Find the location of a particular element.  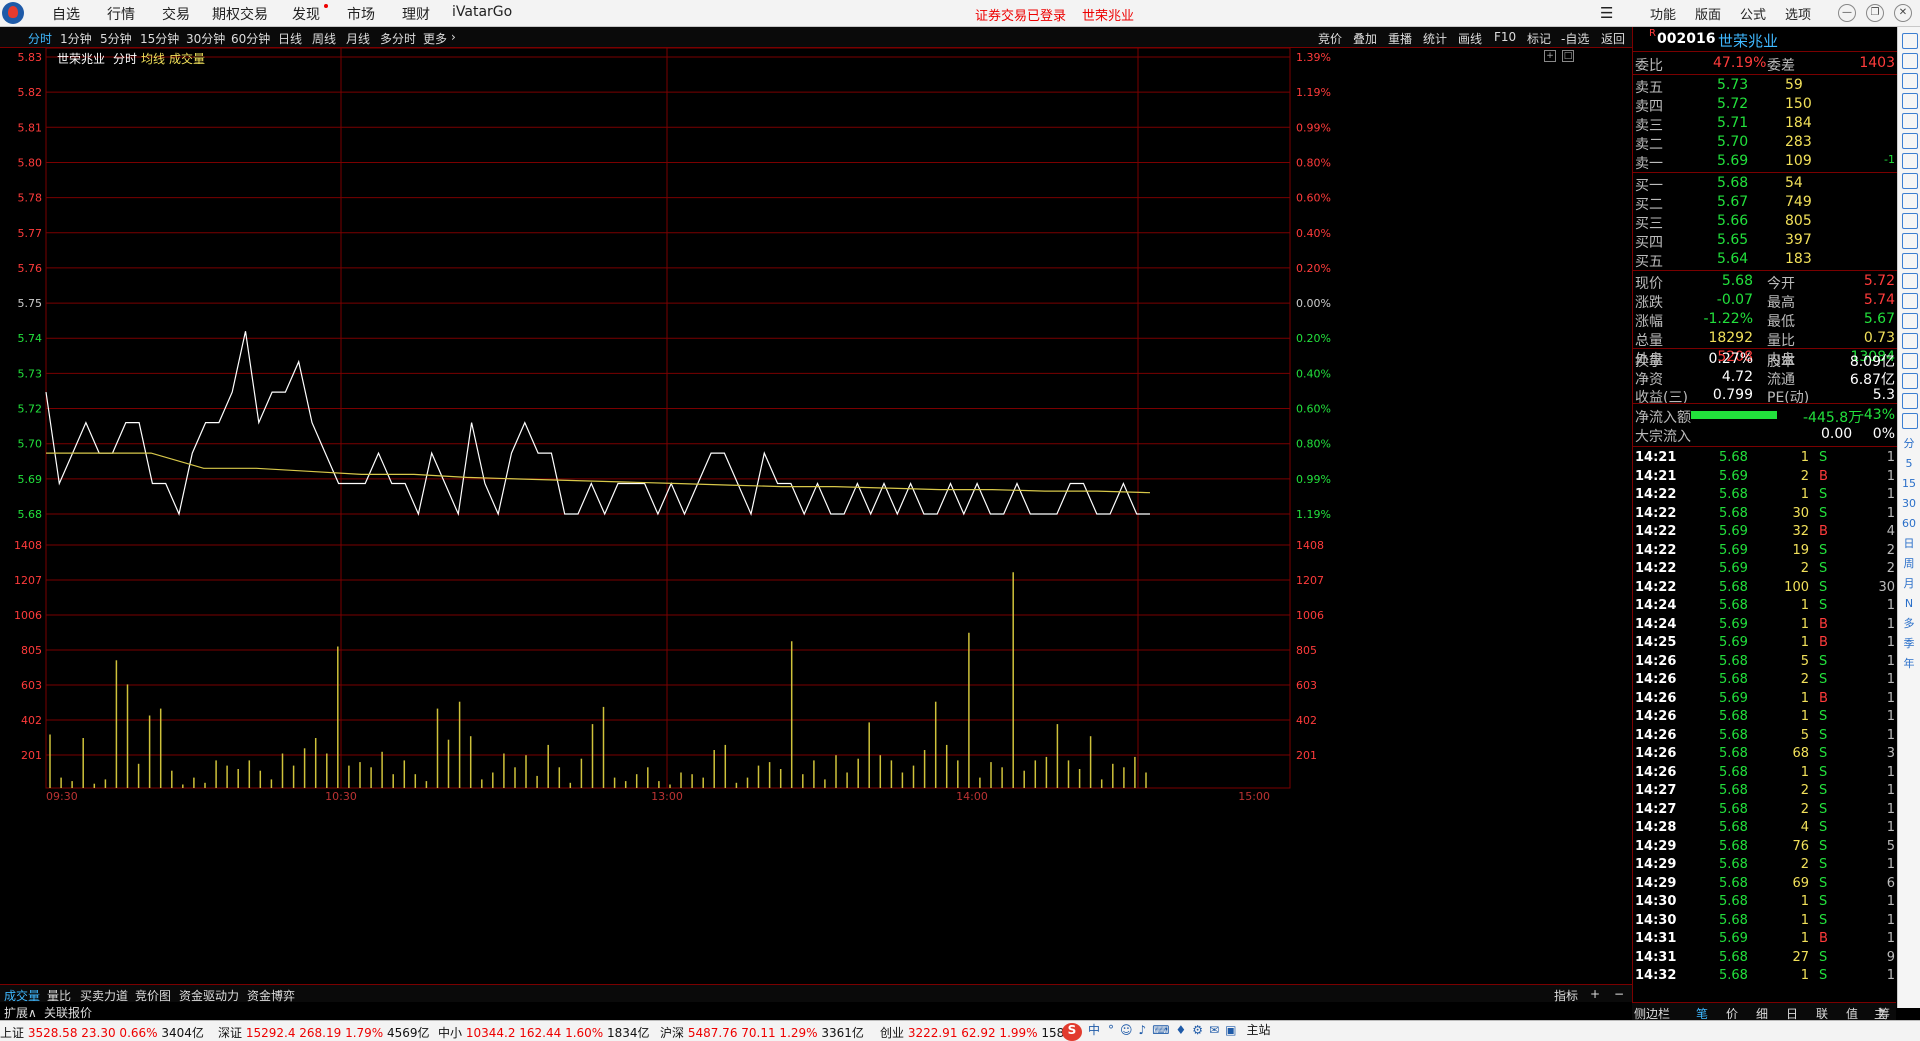

tray-icon: ♪ is located at coordinates (1143, 1030).